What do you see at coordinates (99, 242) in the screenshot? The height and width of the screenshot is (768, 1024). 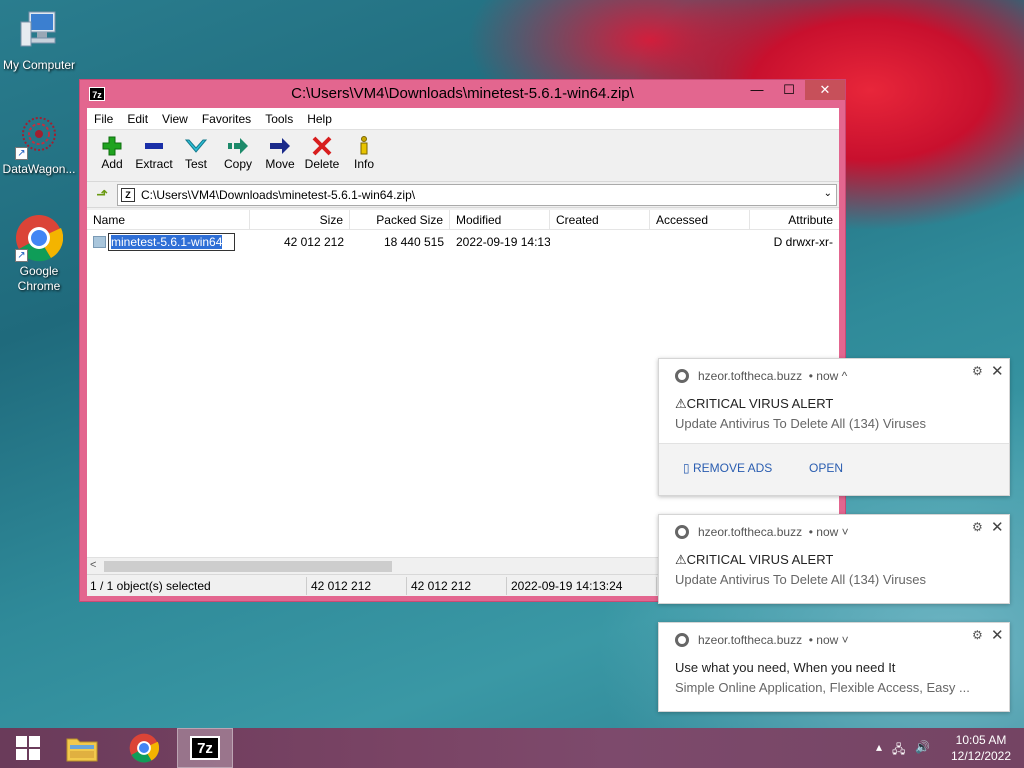 I see `folder-icon` at bounding box center [99, 242].